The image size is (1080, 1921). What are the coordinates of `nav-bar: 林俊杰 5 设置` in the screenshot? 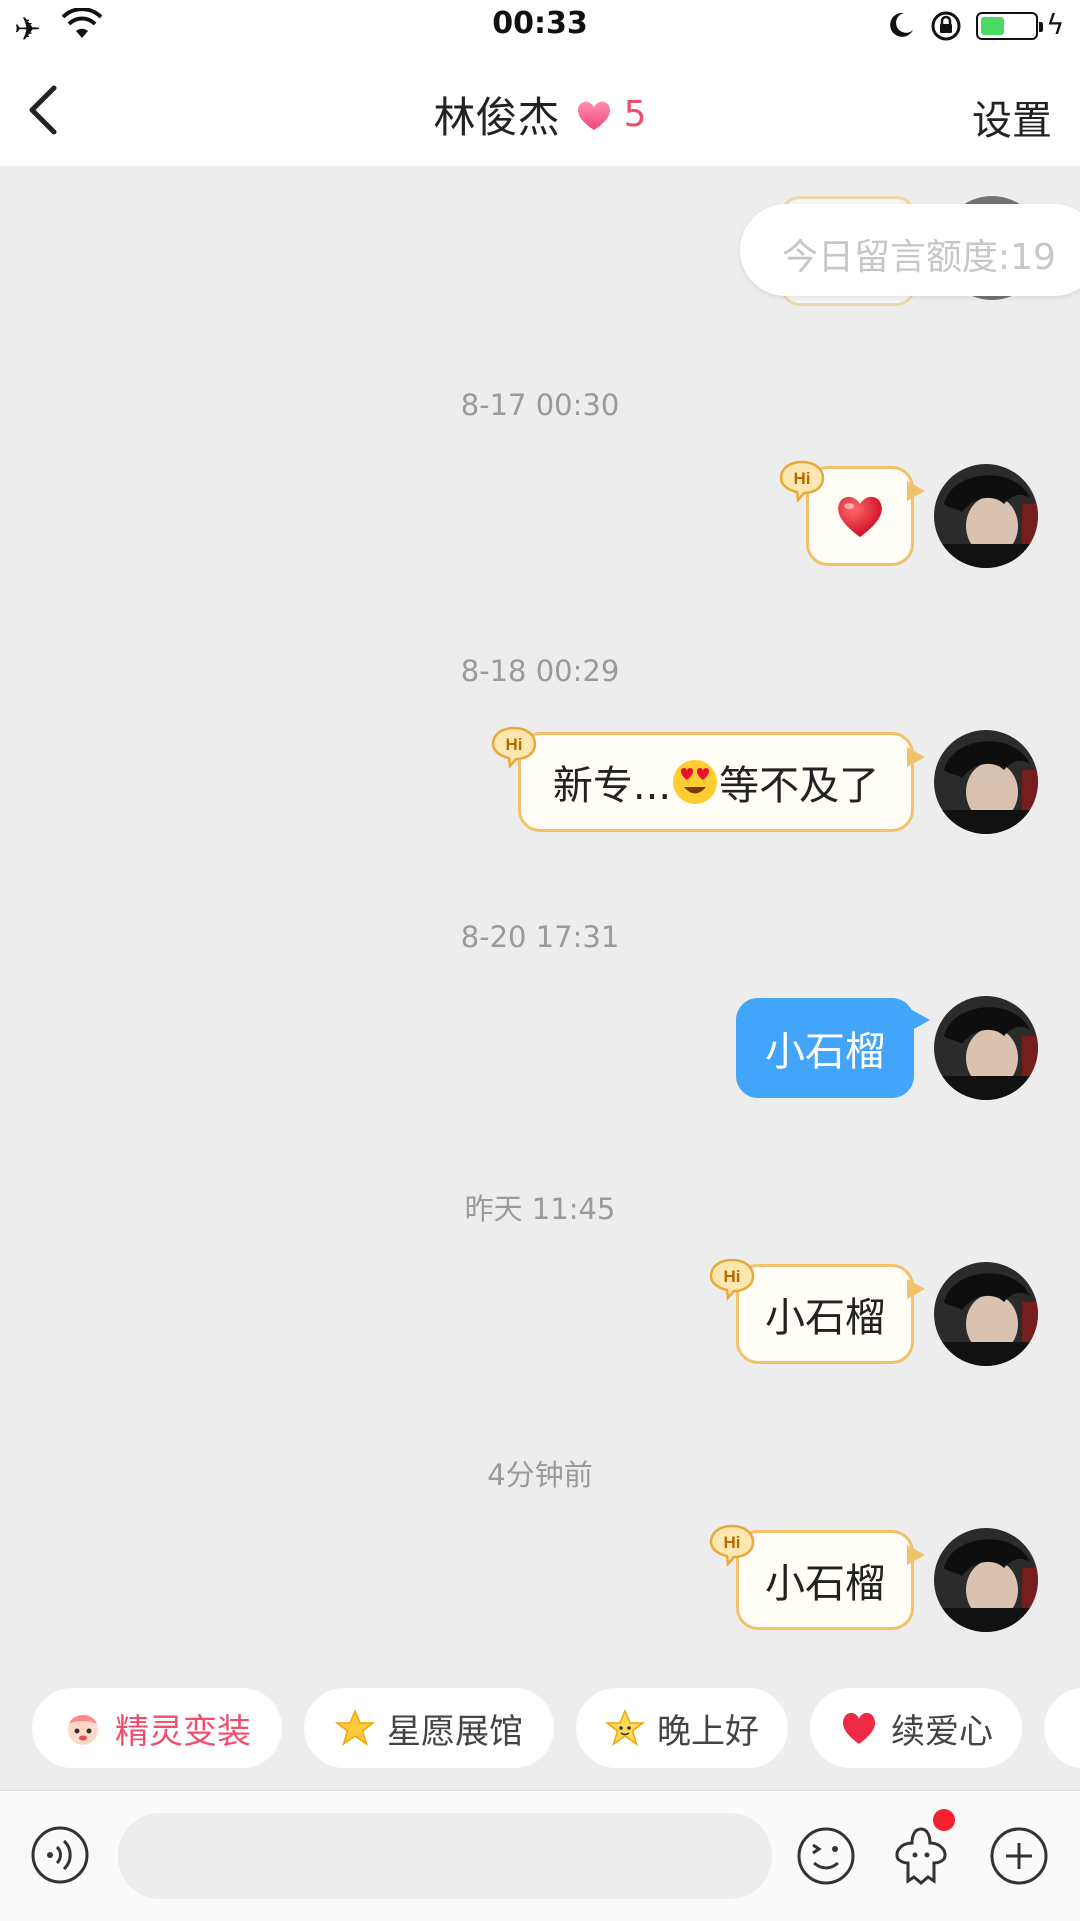 It's located at (540, 110).